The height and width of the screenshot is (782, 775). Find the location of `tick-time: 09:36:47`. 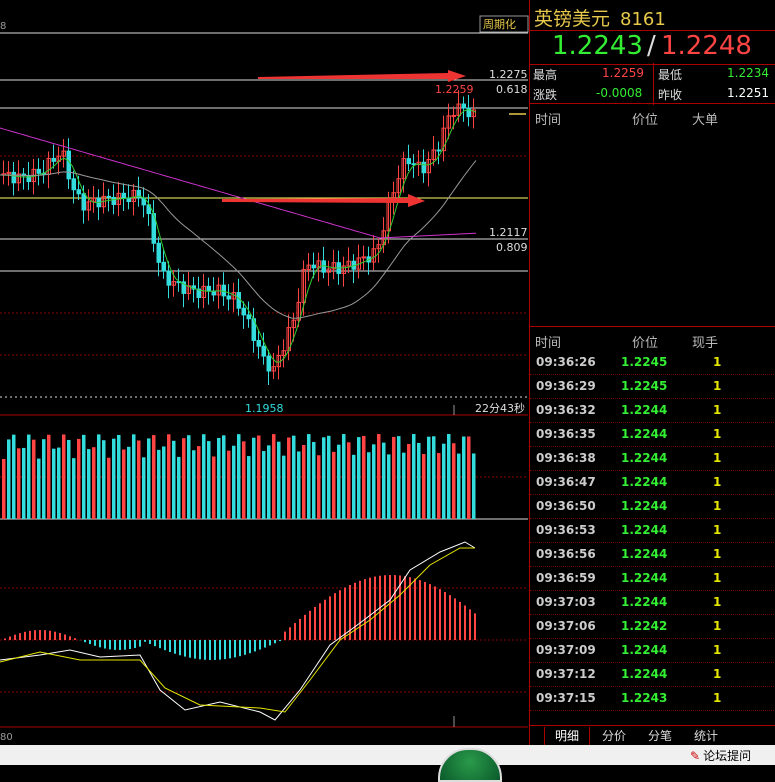

tick-time: 09:36:47 is located at coordinates (566, 482).